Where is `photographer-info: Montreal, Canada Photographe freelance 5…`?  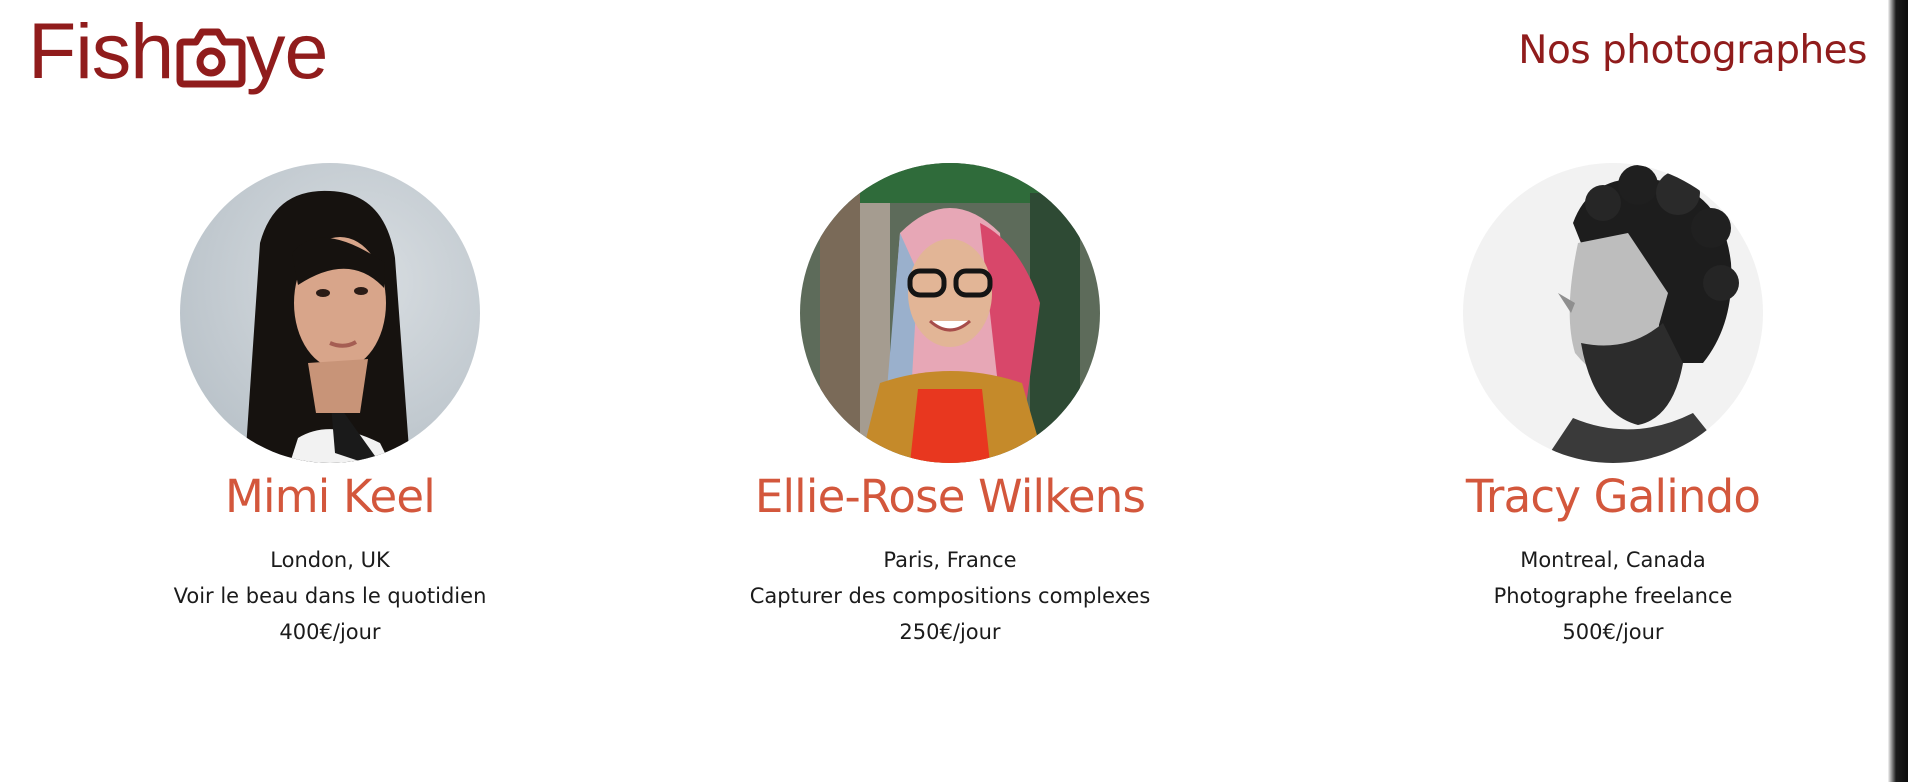 photographer-info: Montreal, Canada Photographe freelance 5… is located at coordinates (1595, 596).